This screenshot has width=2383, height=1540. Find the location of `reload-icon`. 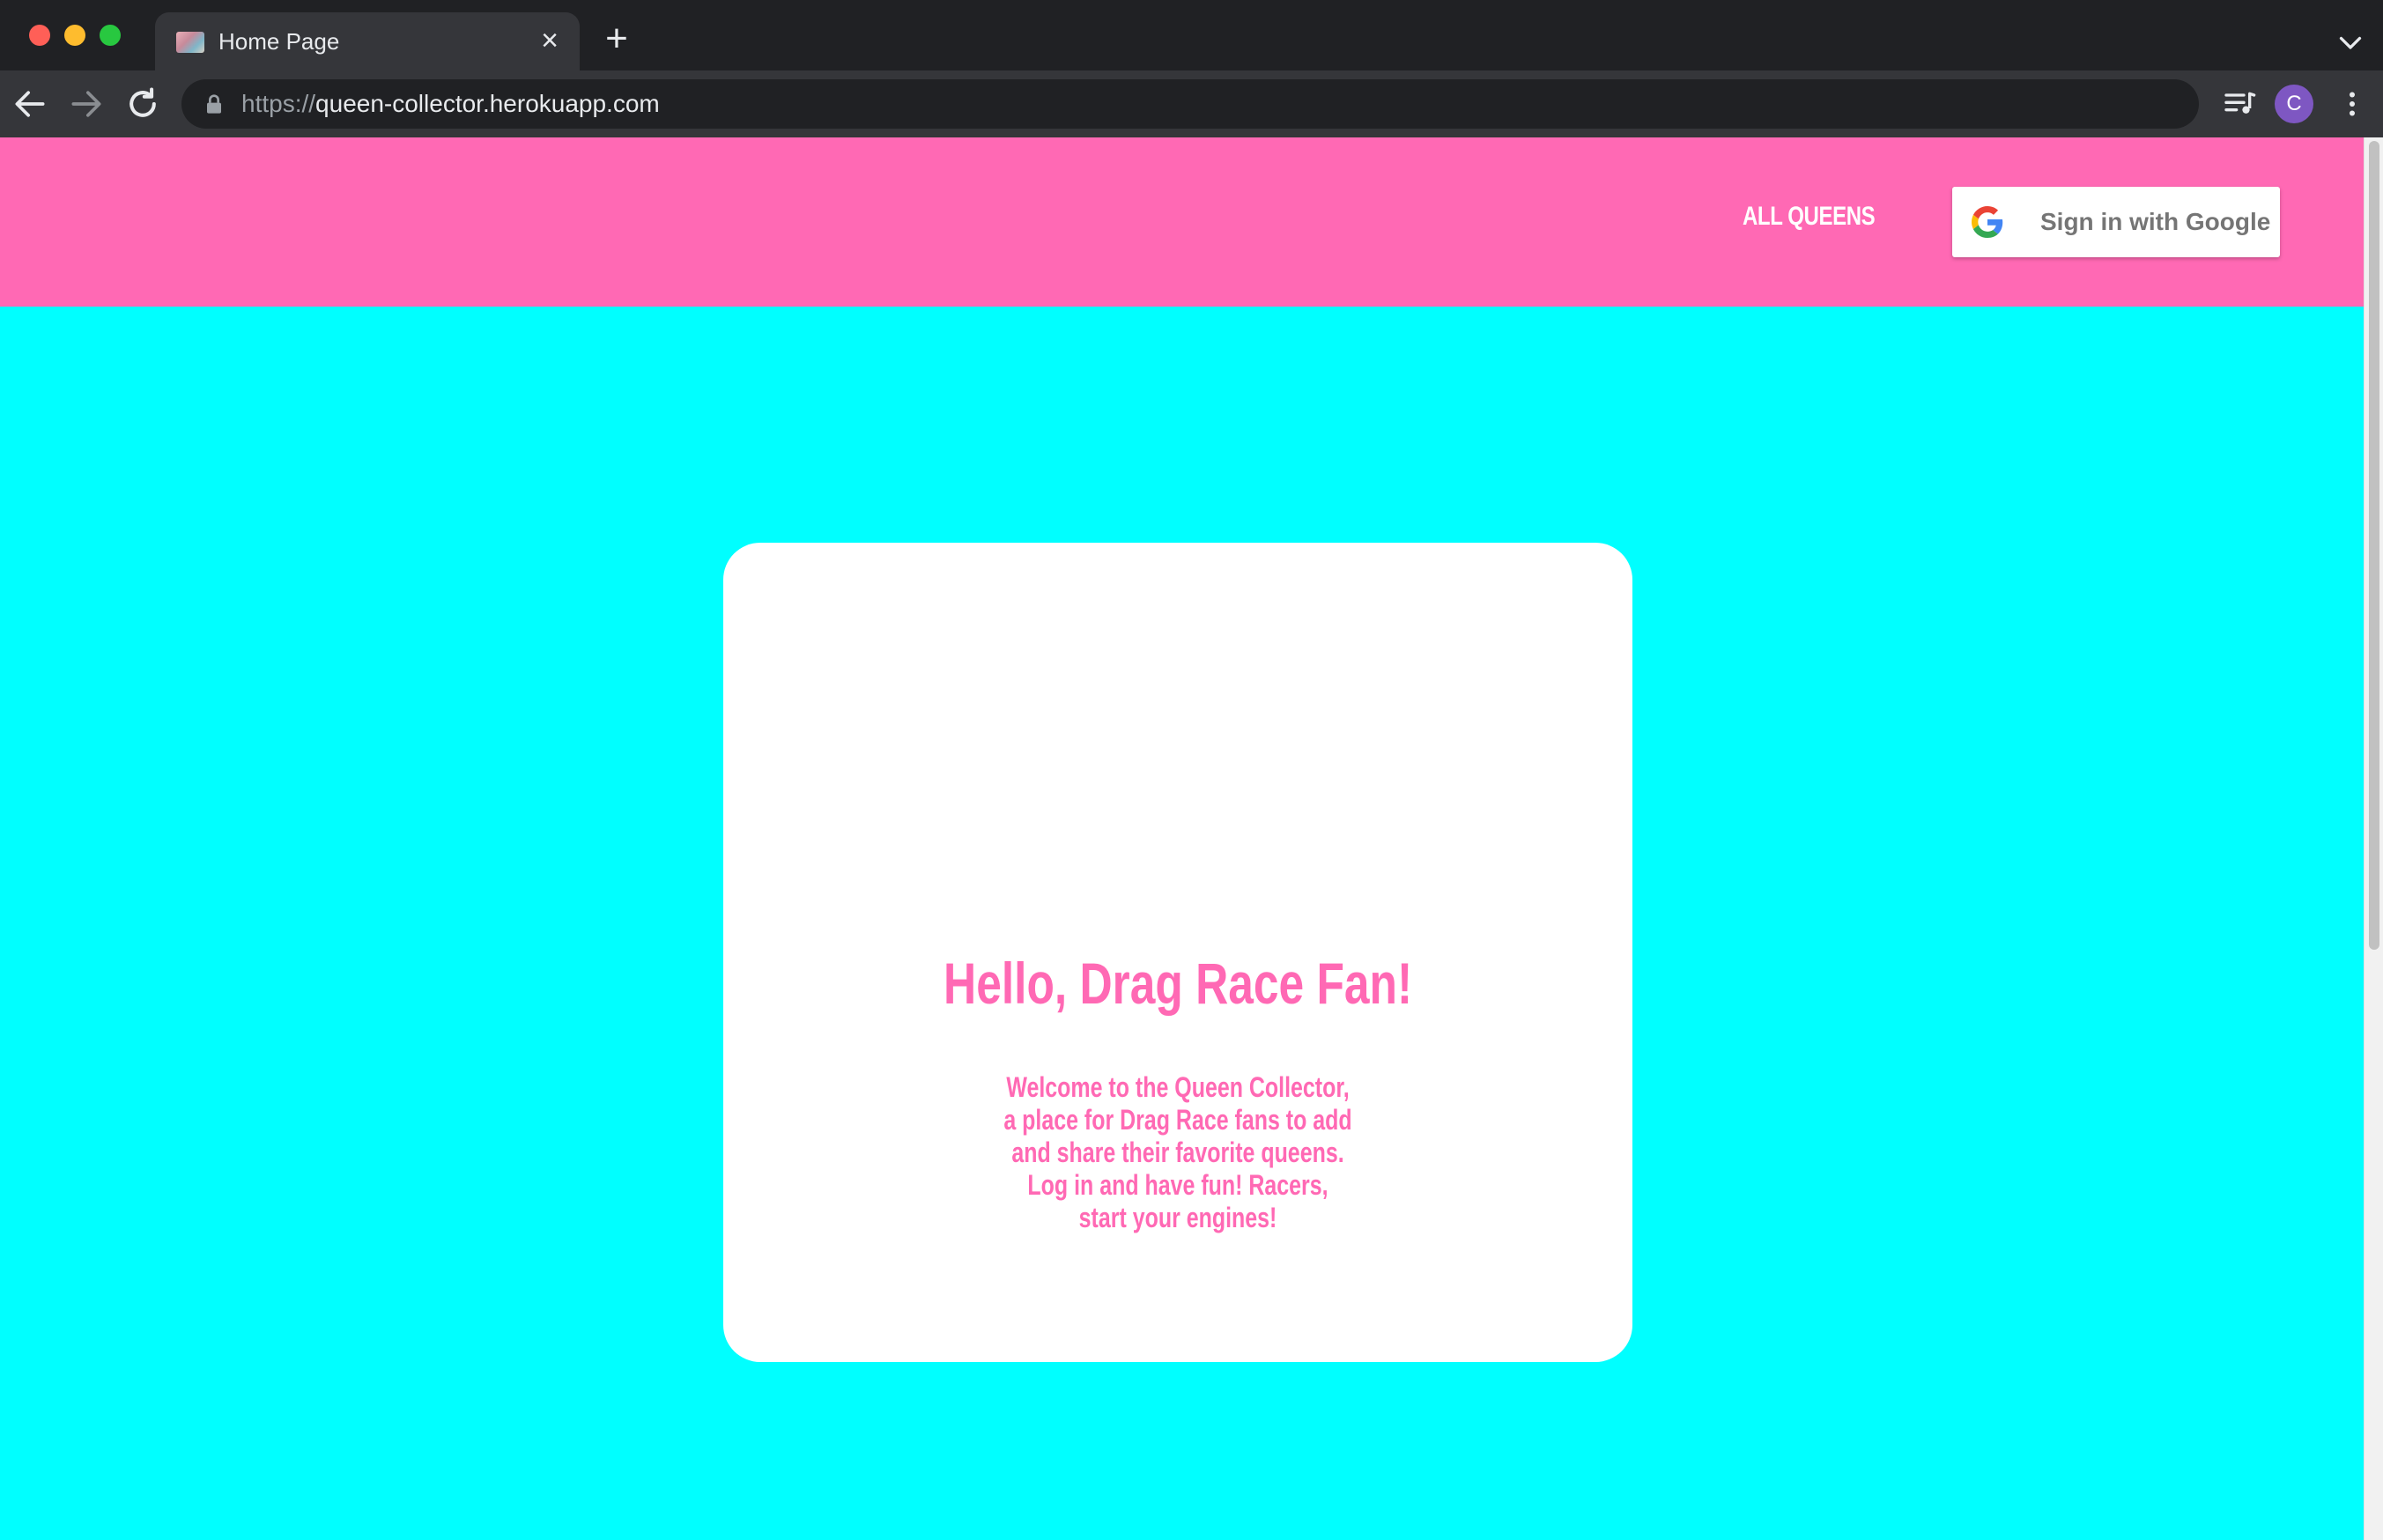

reload-icon is located at coordinates (142, 104).